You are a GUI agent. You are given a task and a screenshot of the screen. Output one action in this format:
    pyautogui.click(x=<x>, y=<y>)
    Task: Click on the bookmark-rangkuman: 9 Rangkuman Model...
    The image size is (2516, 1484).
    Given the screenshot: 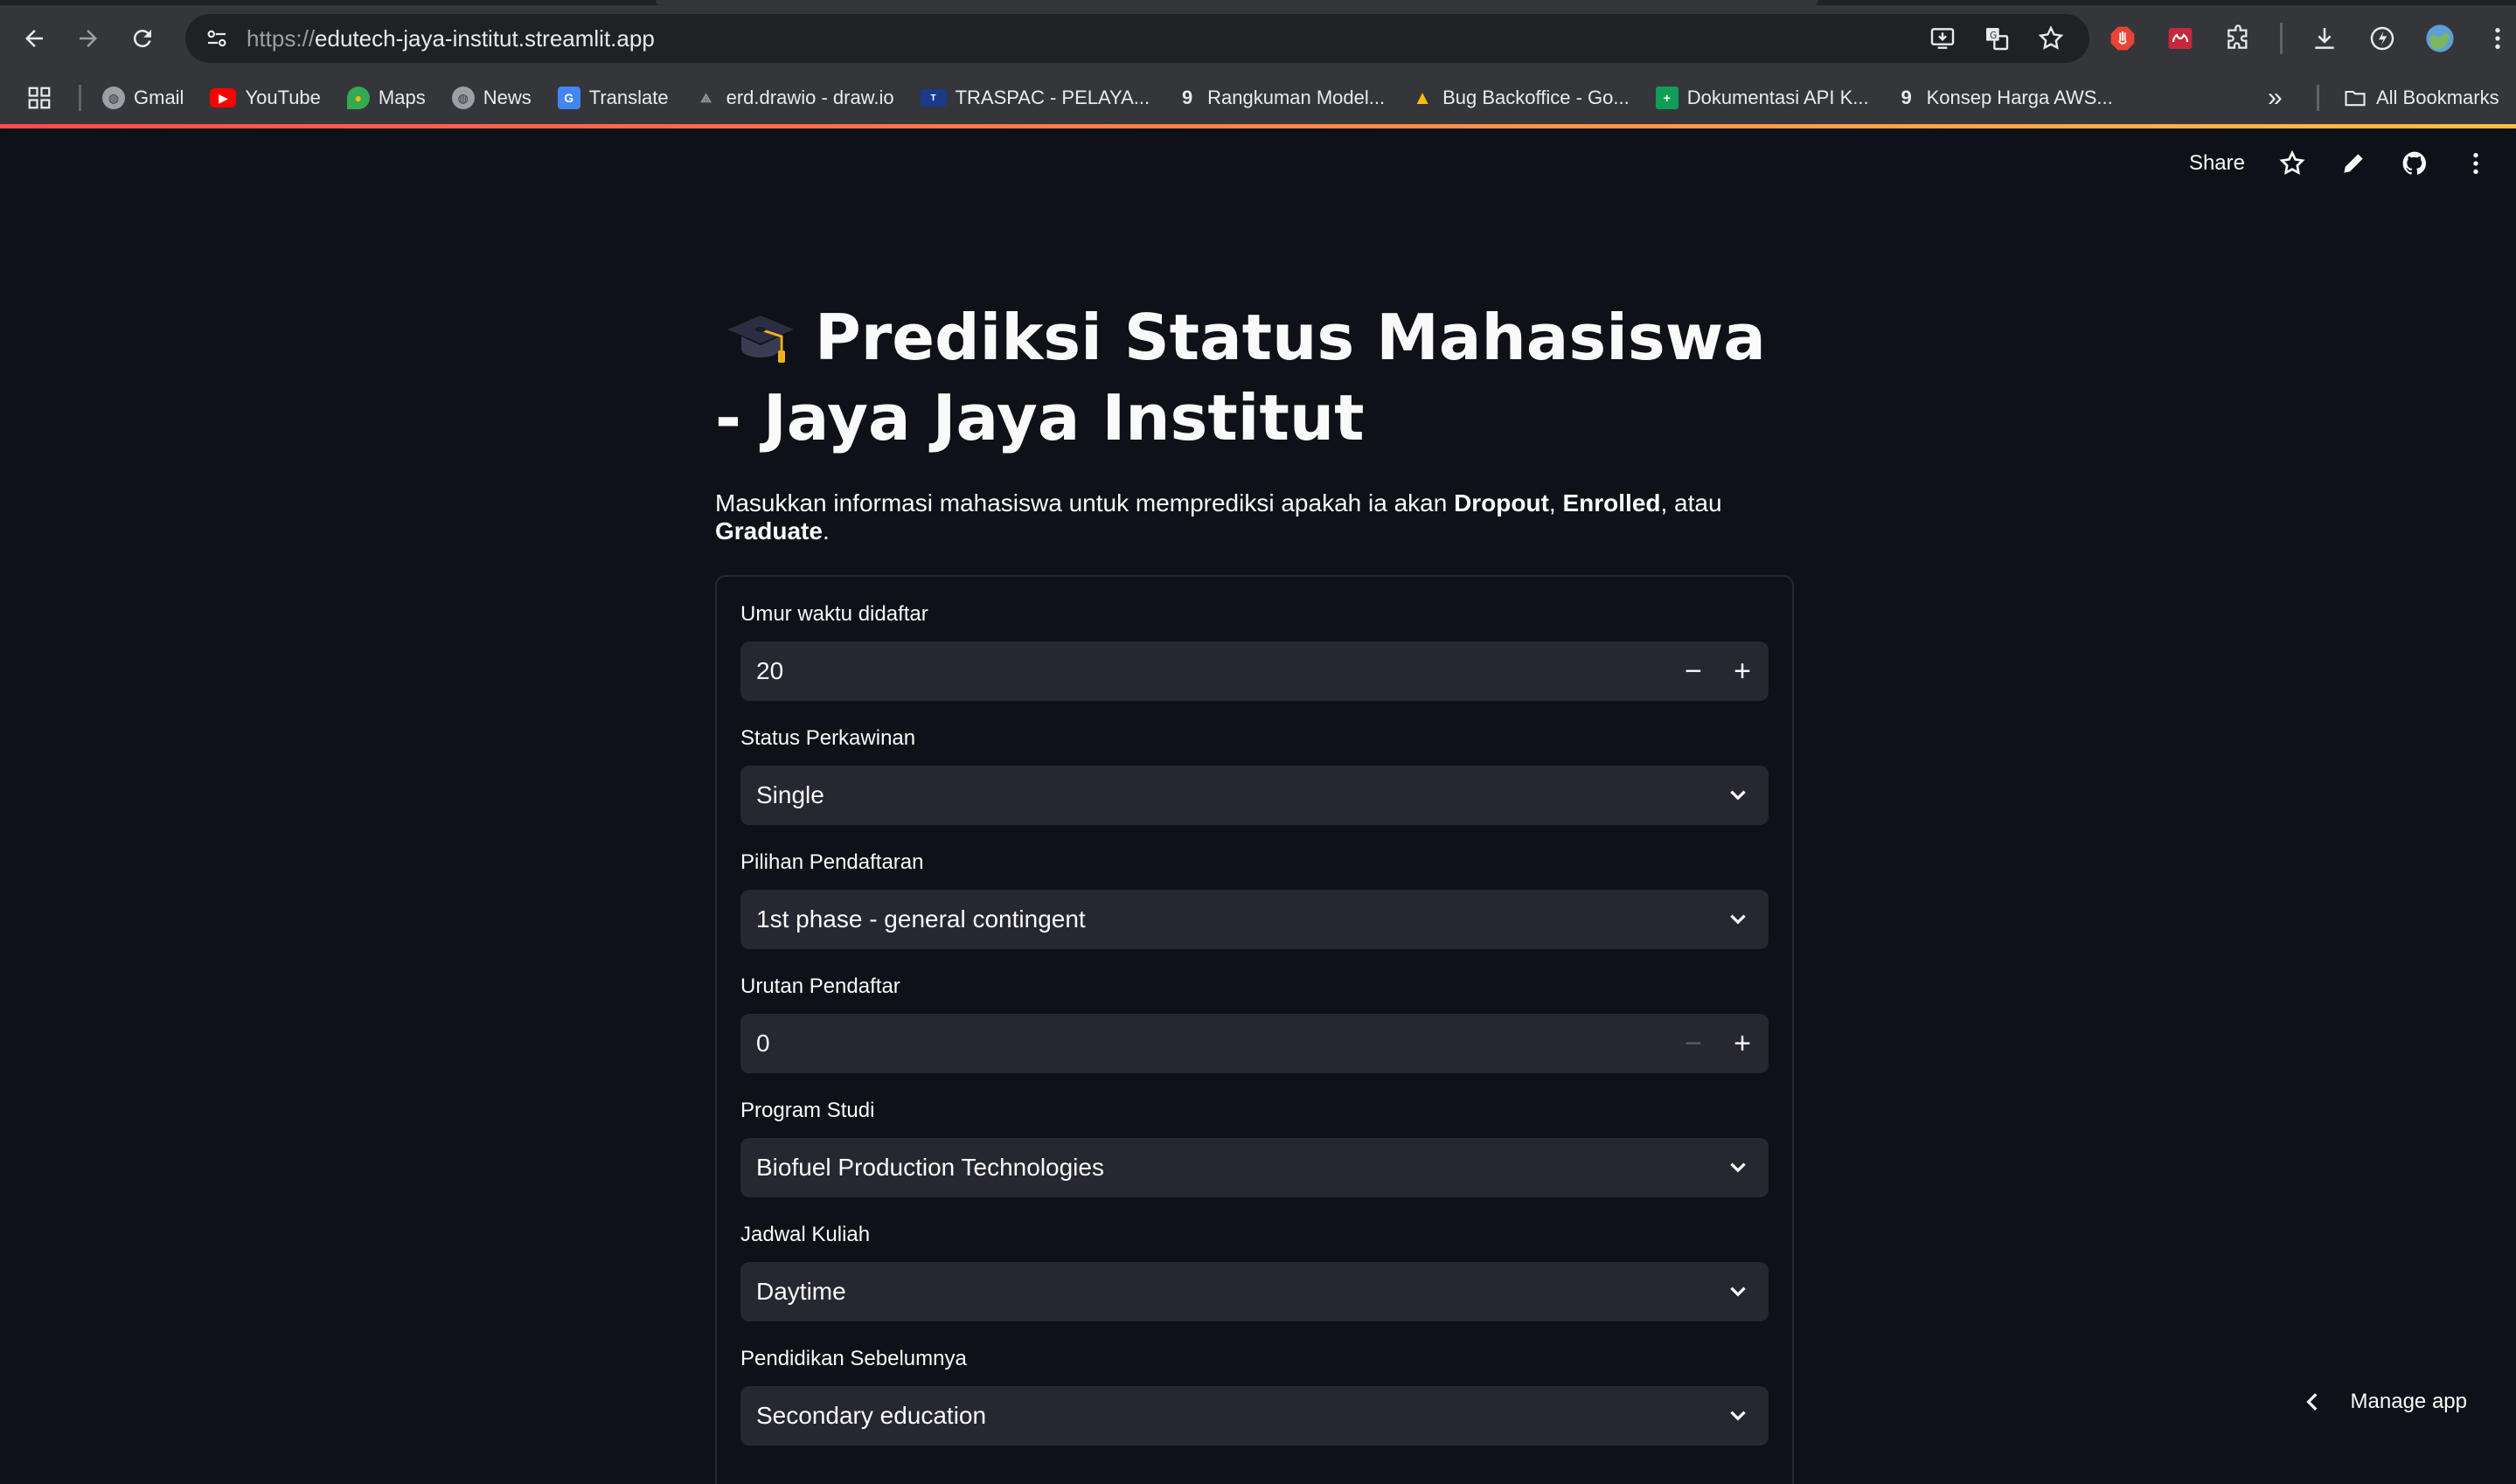 What is the action you would take?
    pyautogui.click(x=1280, y=98)
    